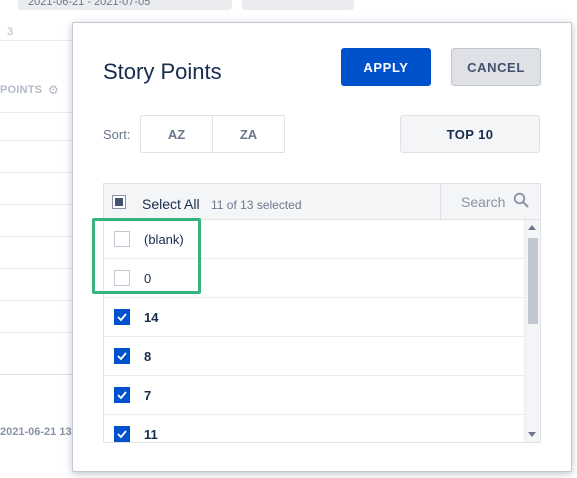 The width and height of the screenshot is (577, 478). Describe the element at coordinates (162, 71) in the screenshot. I see `popup-title: Story Points` at that location.